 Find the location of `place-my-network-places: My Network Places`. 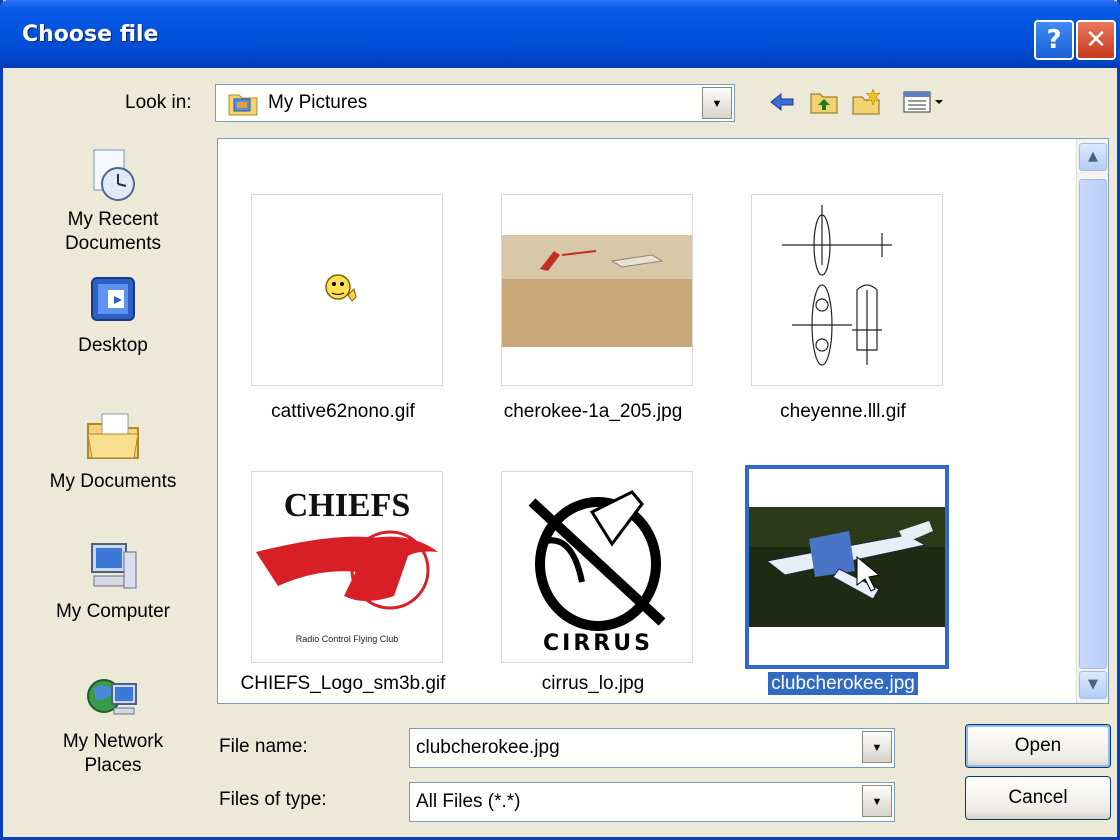

place-my-network-places: My Network Places is located at coordinates (113, 723).